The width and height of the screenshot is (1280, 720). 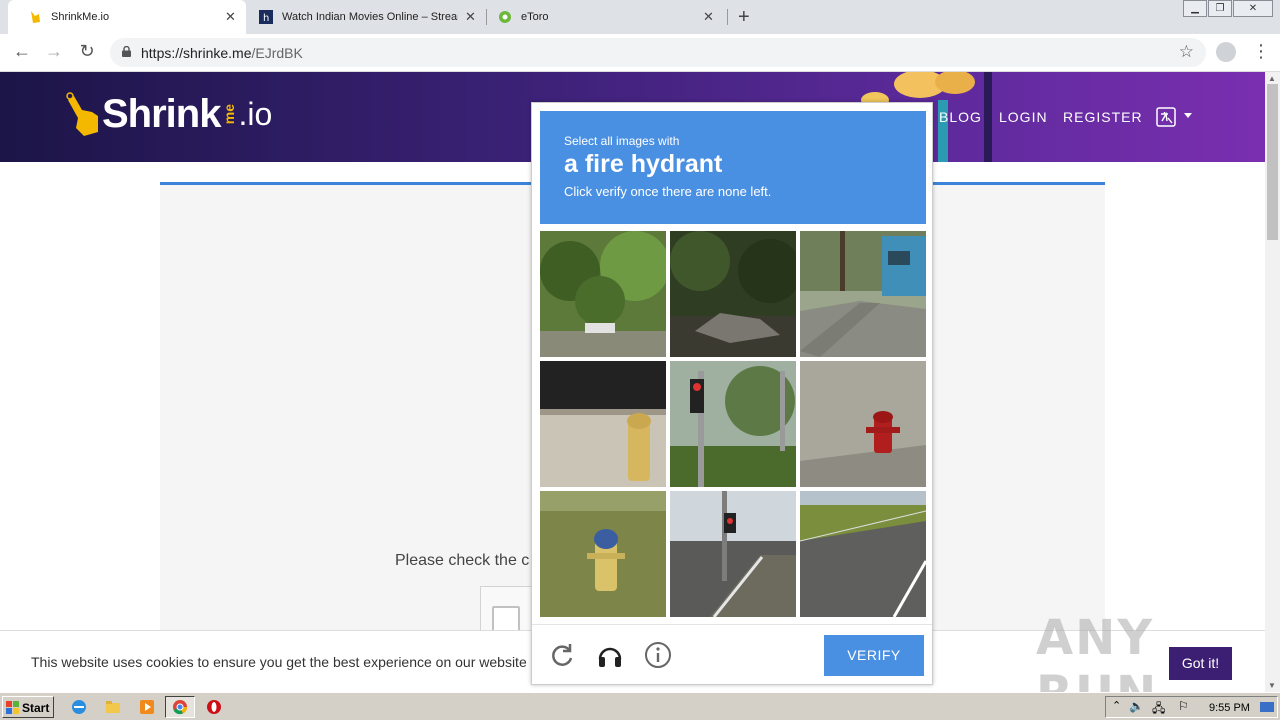 I want to click on opera-icon, so click(x=214, y=707).